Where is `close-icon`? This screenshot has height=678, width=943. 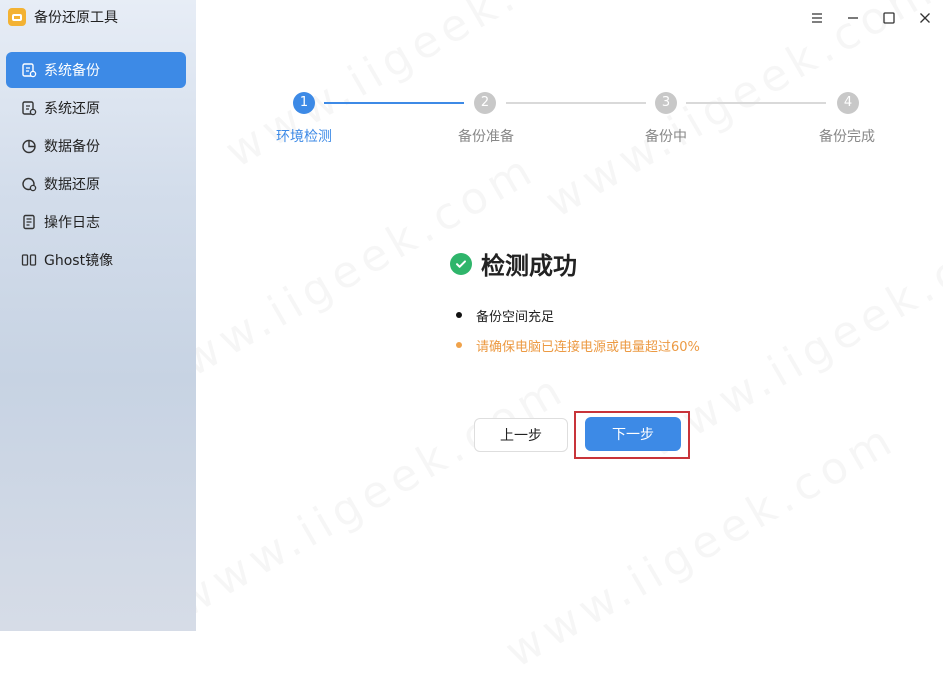 close-icon is located at coordinates (925, 18).